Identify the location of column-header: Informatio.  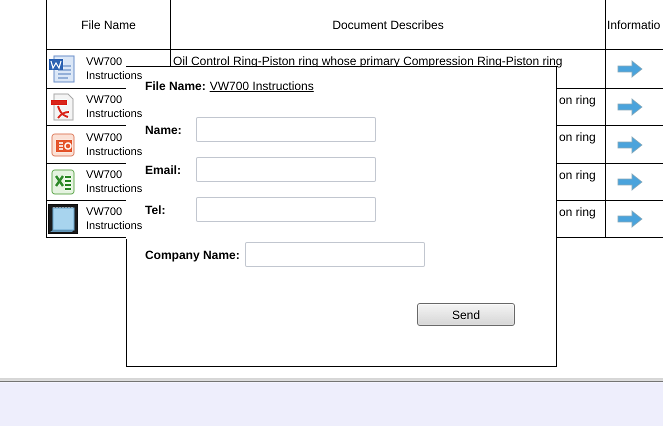
(633, 25).